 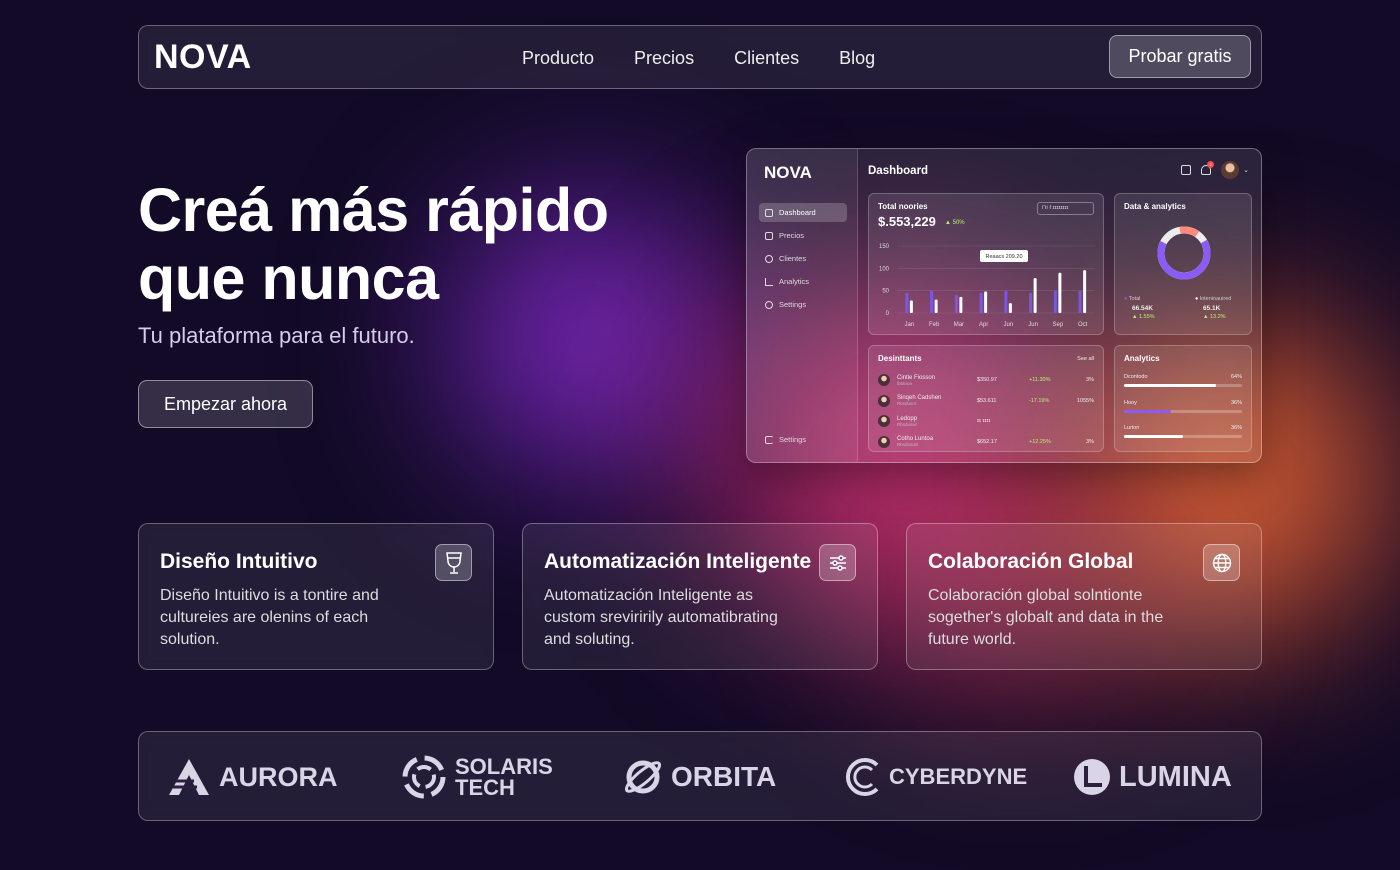 What do you see at coordinates (1090, 441) in the screenshot?
I see `contact-pct: 3%` at bounding box center [1090, 441].